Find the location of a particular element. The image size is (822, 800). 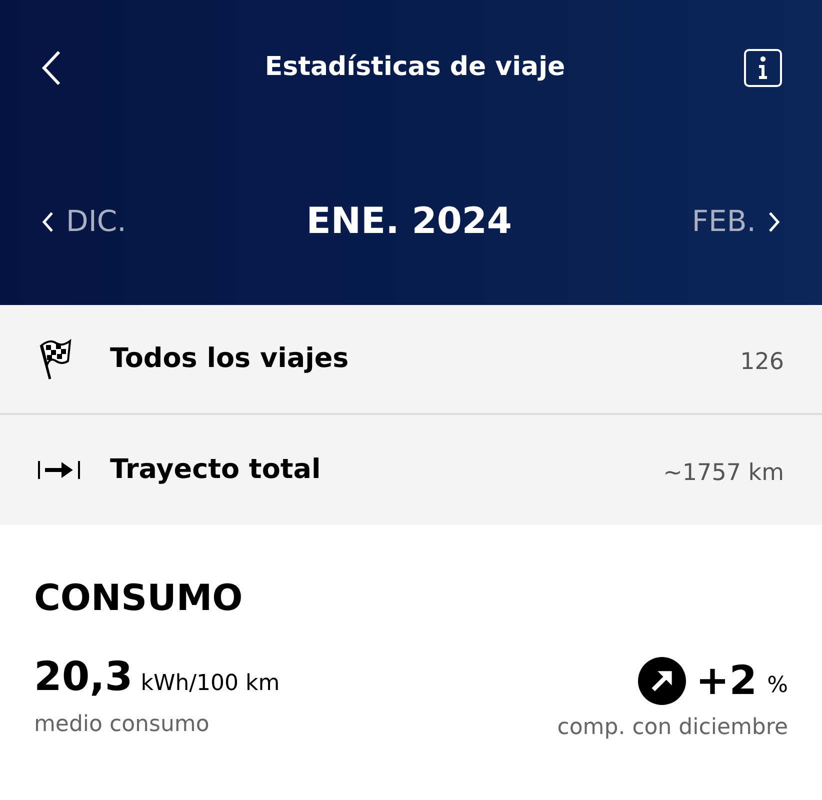

right-chevron-icon is located at coordinates (774, 222).